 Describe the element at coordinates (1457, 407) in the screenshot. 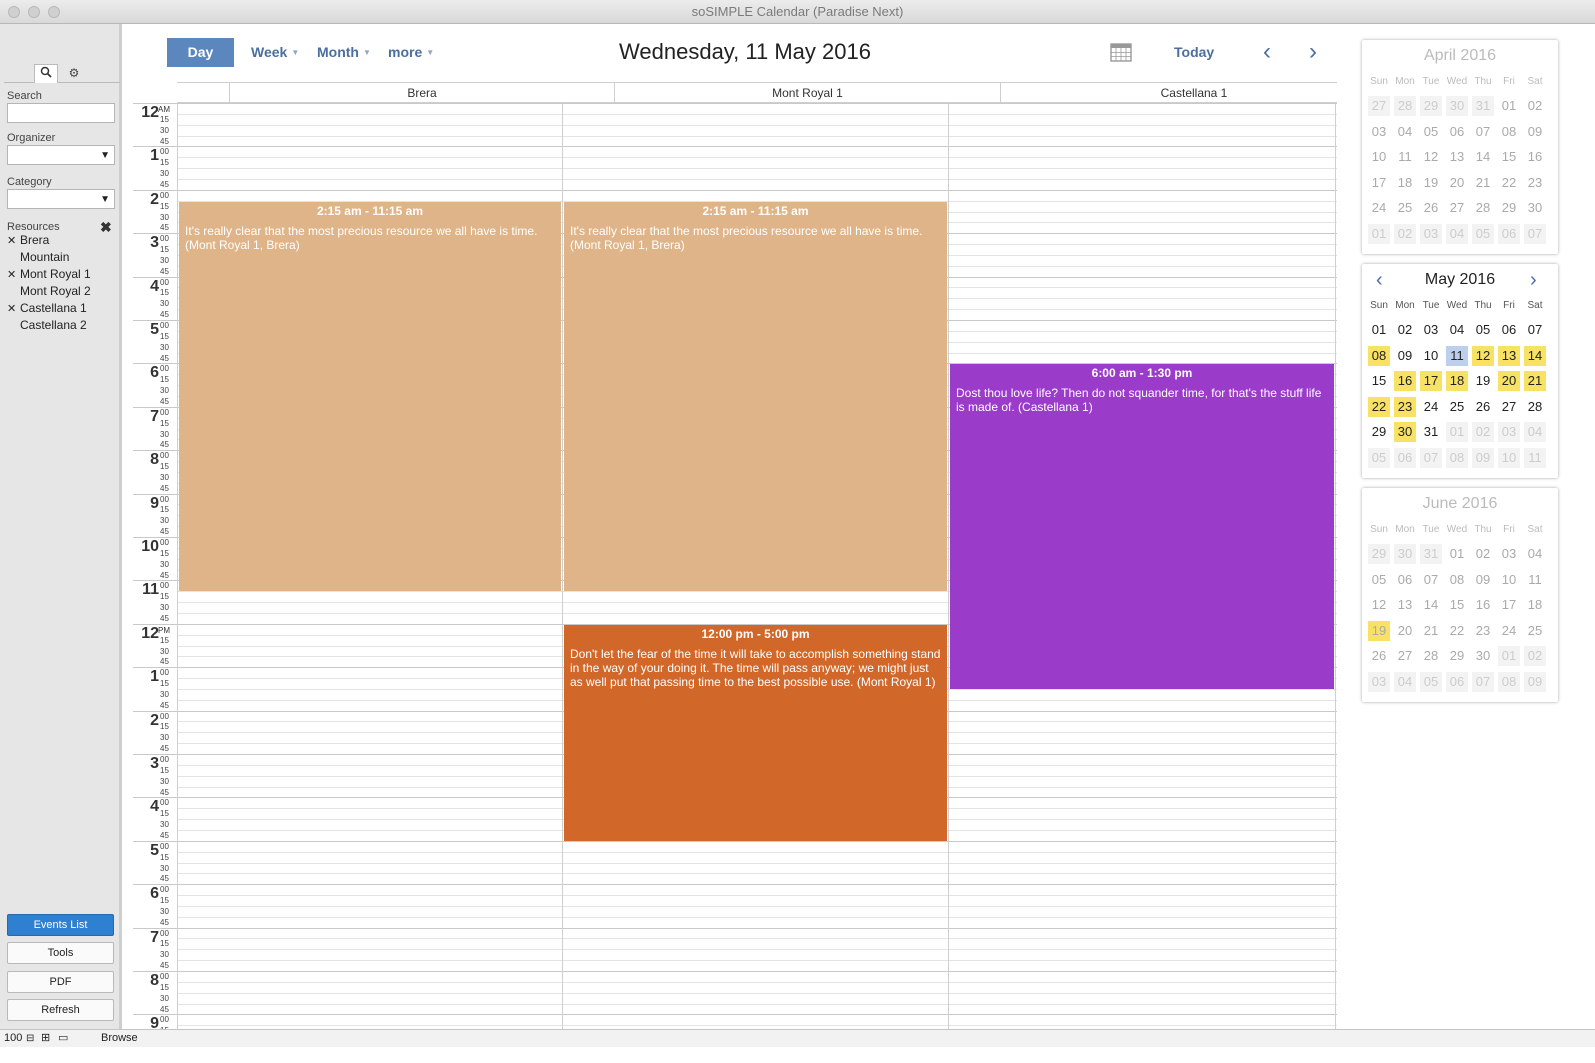

I see `mini-calendar-day: 25` at that location.